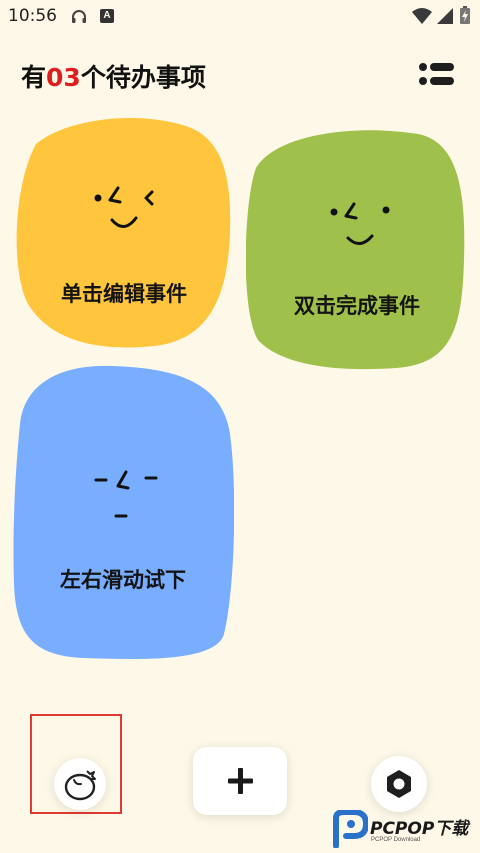 This screenshot has height=853, width=480. What do you see at coordinates (445, 16) in the screenshot?
I see `signal-icon` at bounding box center [445, 16].